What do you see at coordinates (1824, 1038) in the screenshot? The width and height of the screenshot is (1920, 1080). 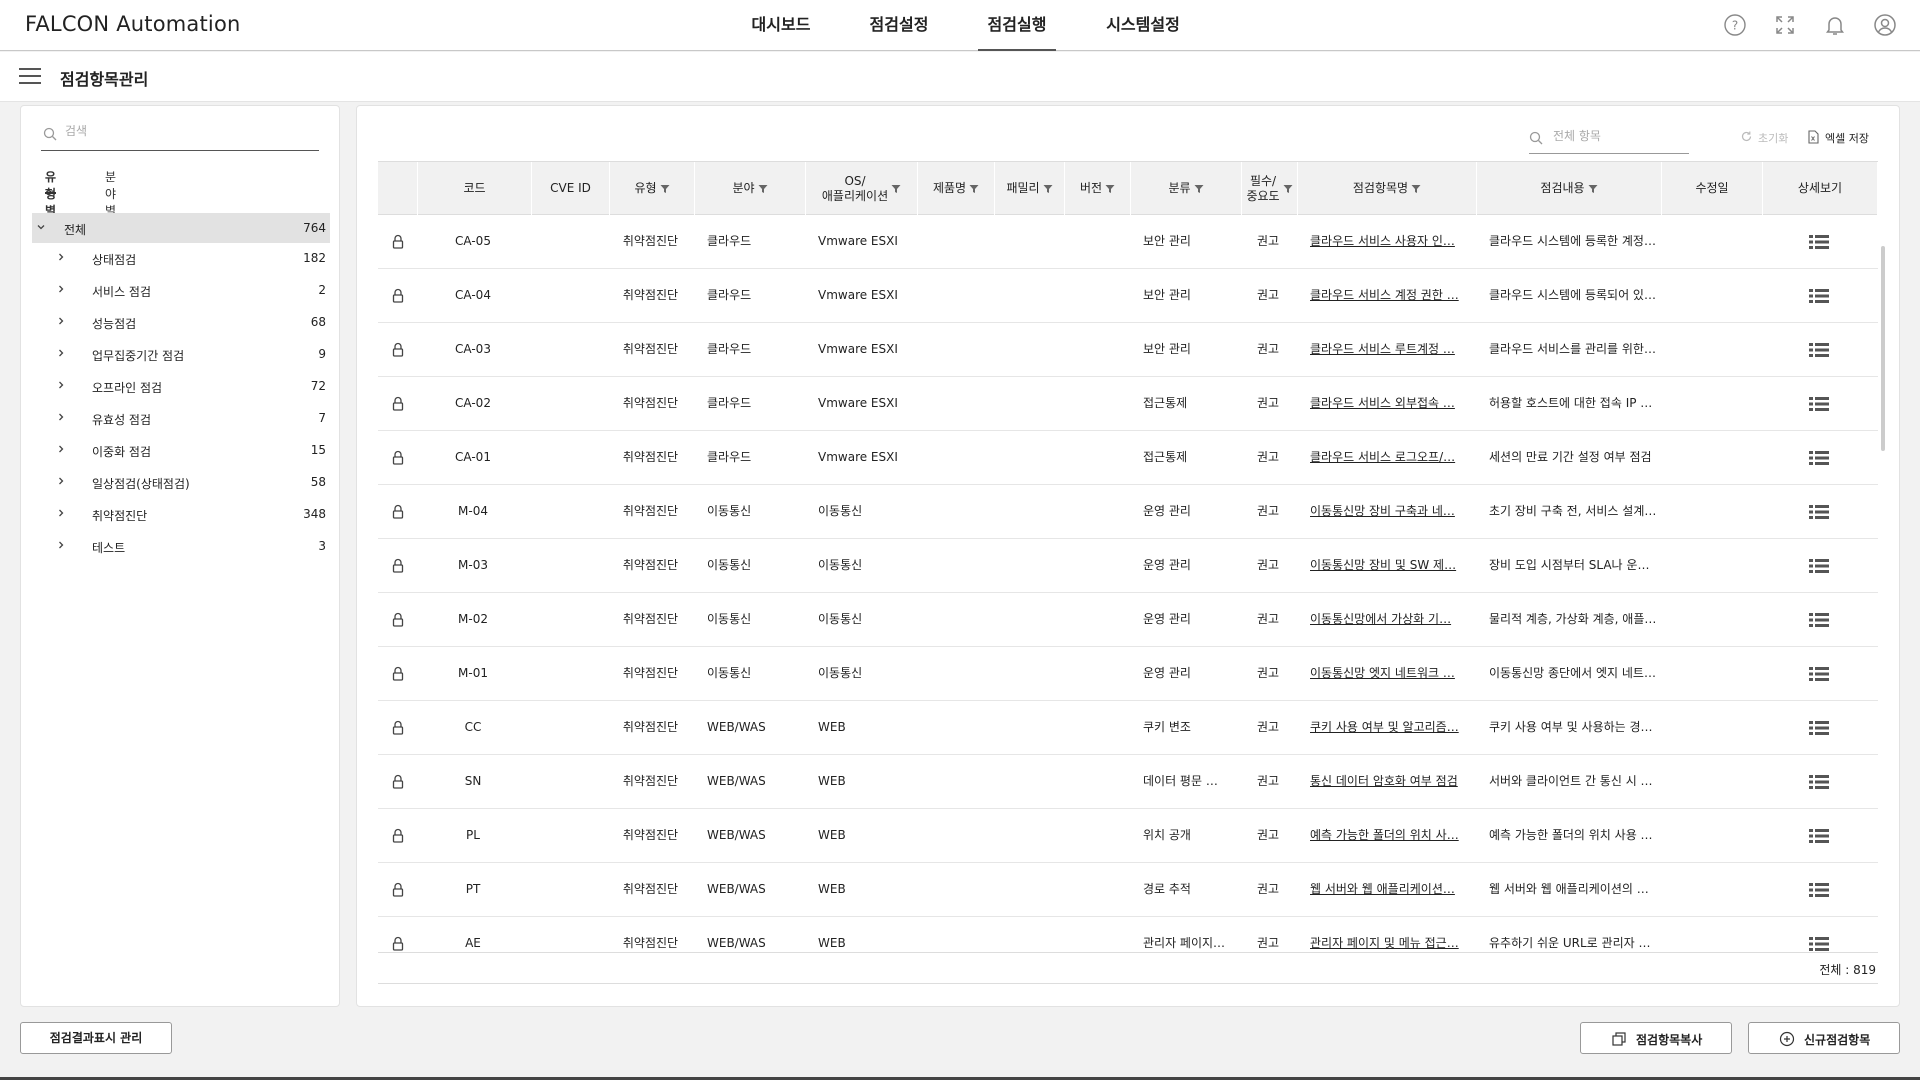 I see `new-item-button: 신규점검항목` at bounding box center [1824, 1038].